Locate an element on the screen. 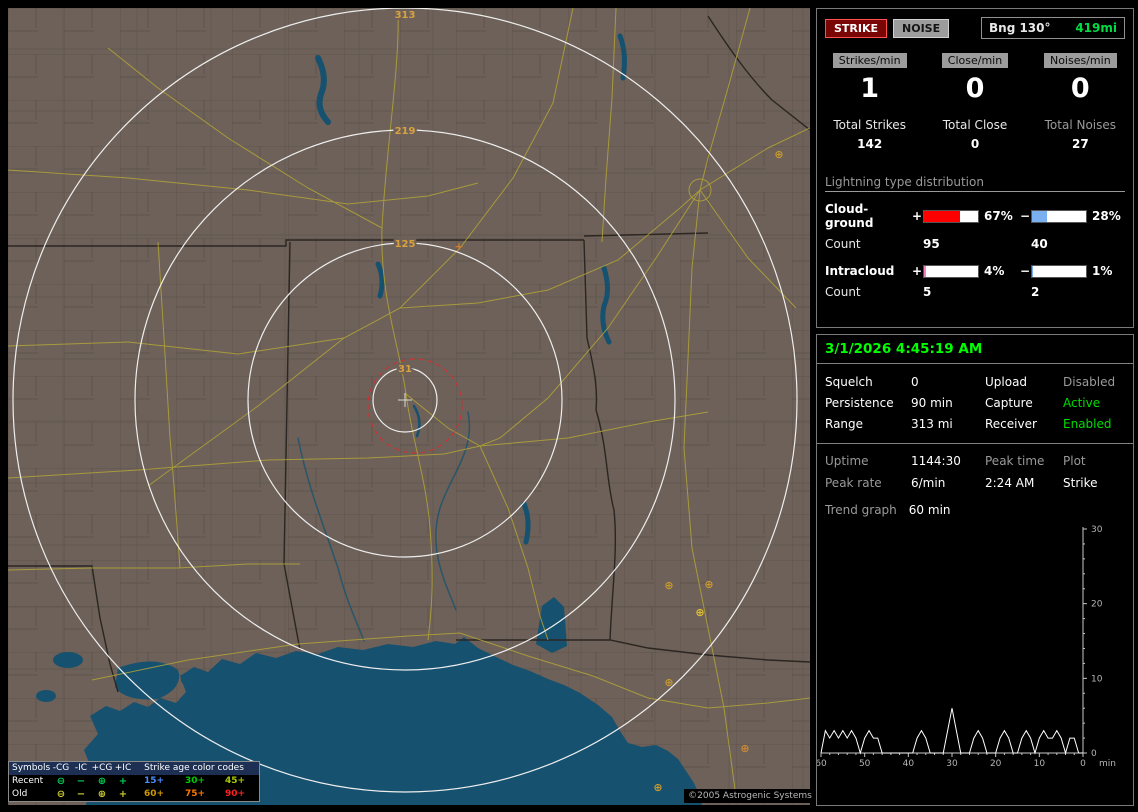  cg-minus-bar is located at coordinates (1059, 216).